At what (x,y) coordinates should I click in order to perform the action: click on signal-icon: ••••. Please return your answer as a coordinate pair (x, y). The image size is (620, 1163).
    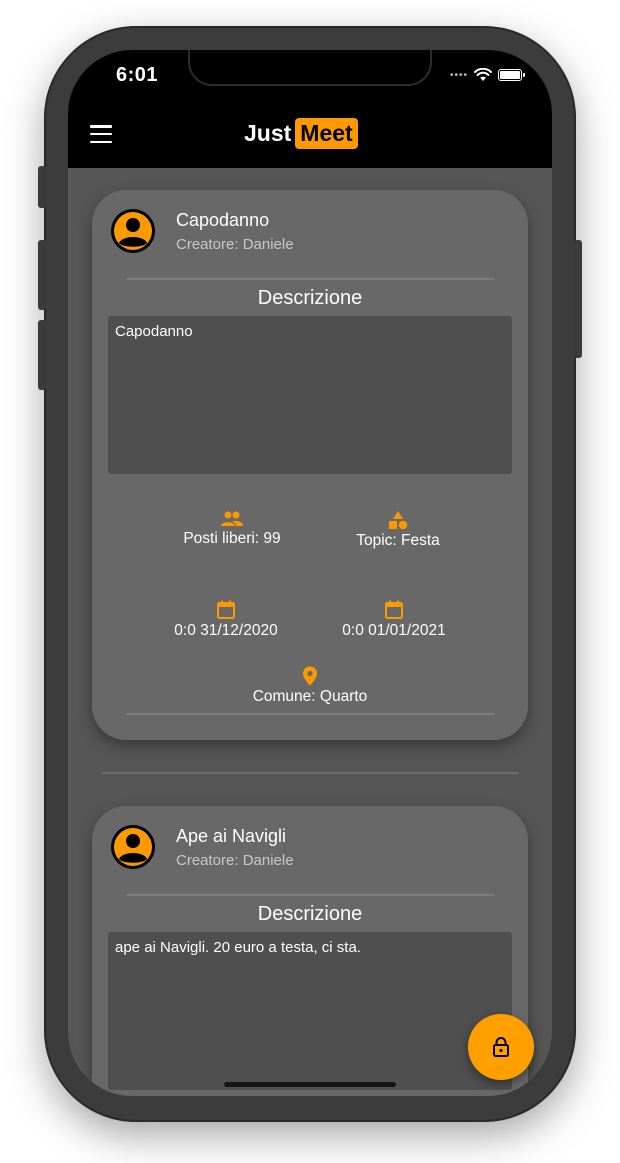
    Looking at the image, I should click on (458, 75).